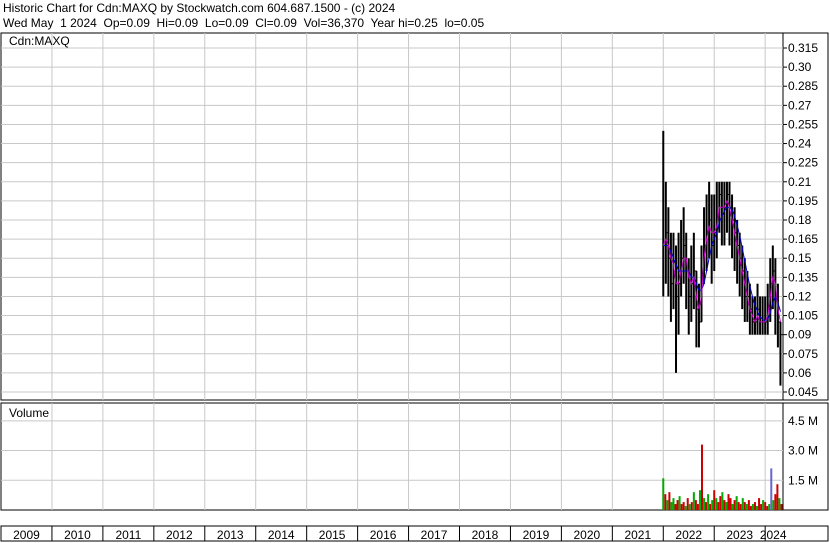 The height and width of the screenshot is (543, 830). What do you see at coordinates (637, 535) in the screenshot?
I see `x-tick-label: 2021` at bounding box center [637, 535].